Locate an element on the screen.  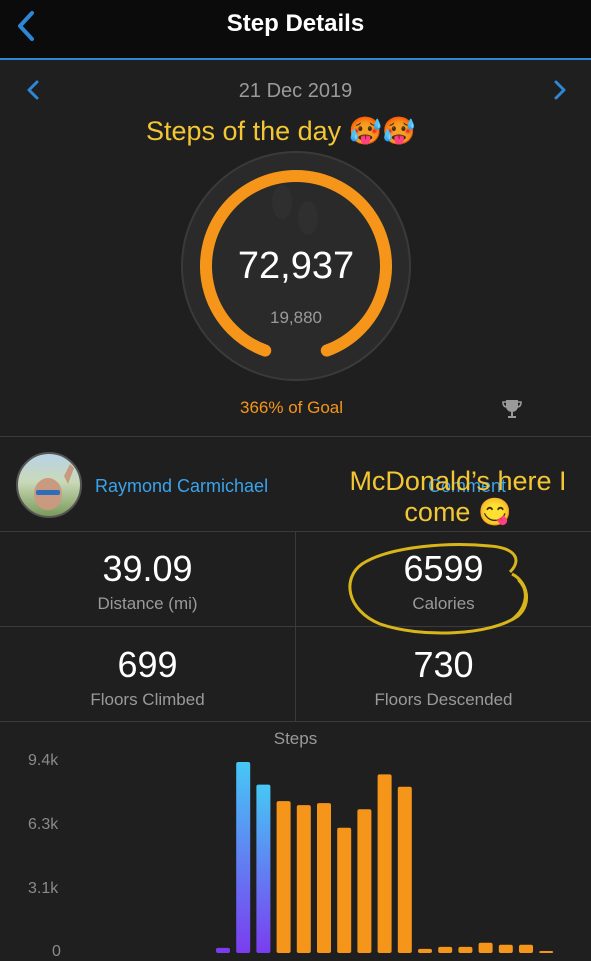
user-avatar is located at coordinates (49, 485).